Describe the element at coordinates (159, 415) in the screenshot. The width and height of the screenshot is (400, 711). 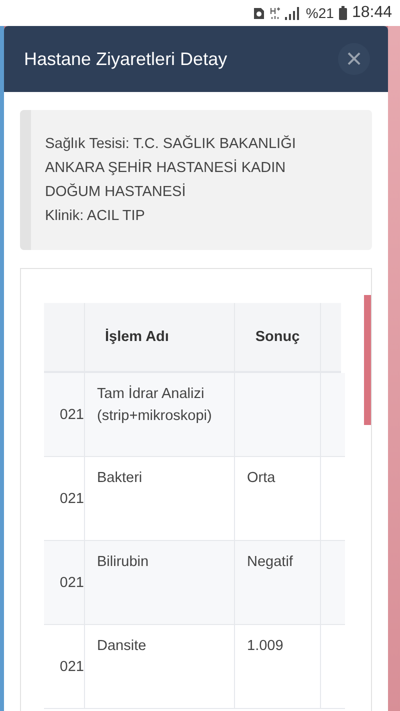
I see `table-cell: Tam İdrar Analizi (strip+mikroskopi)` at that location.